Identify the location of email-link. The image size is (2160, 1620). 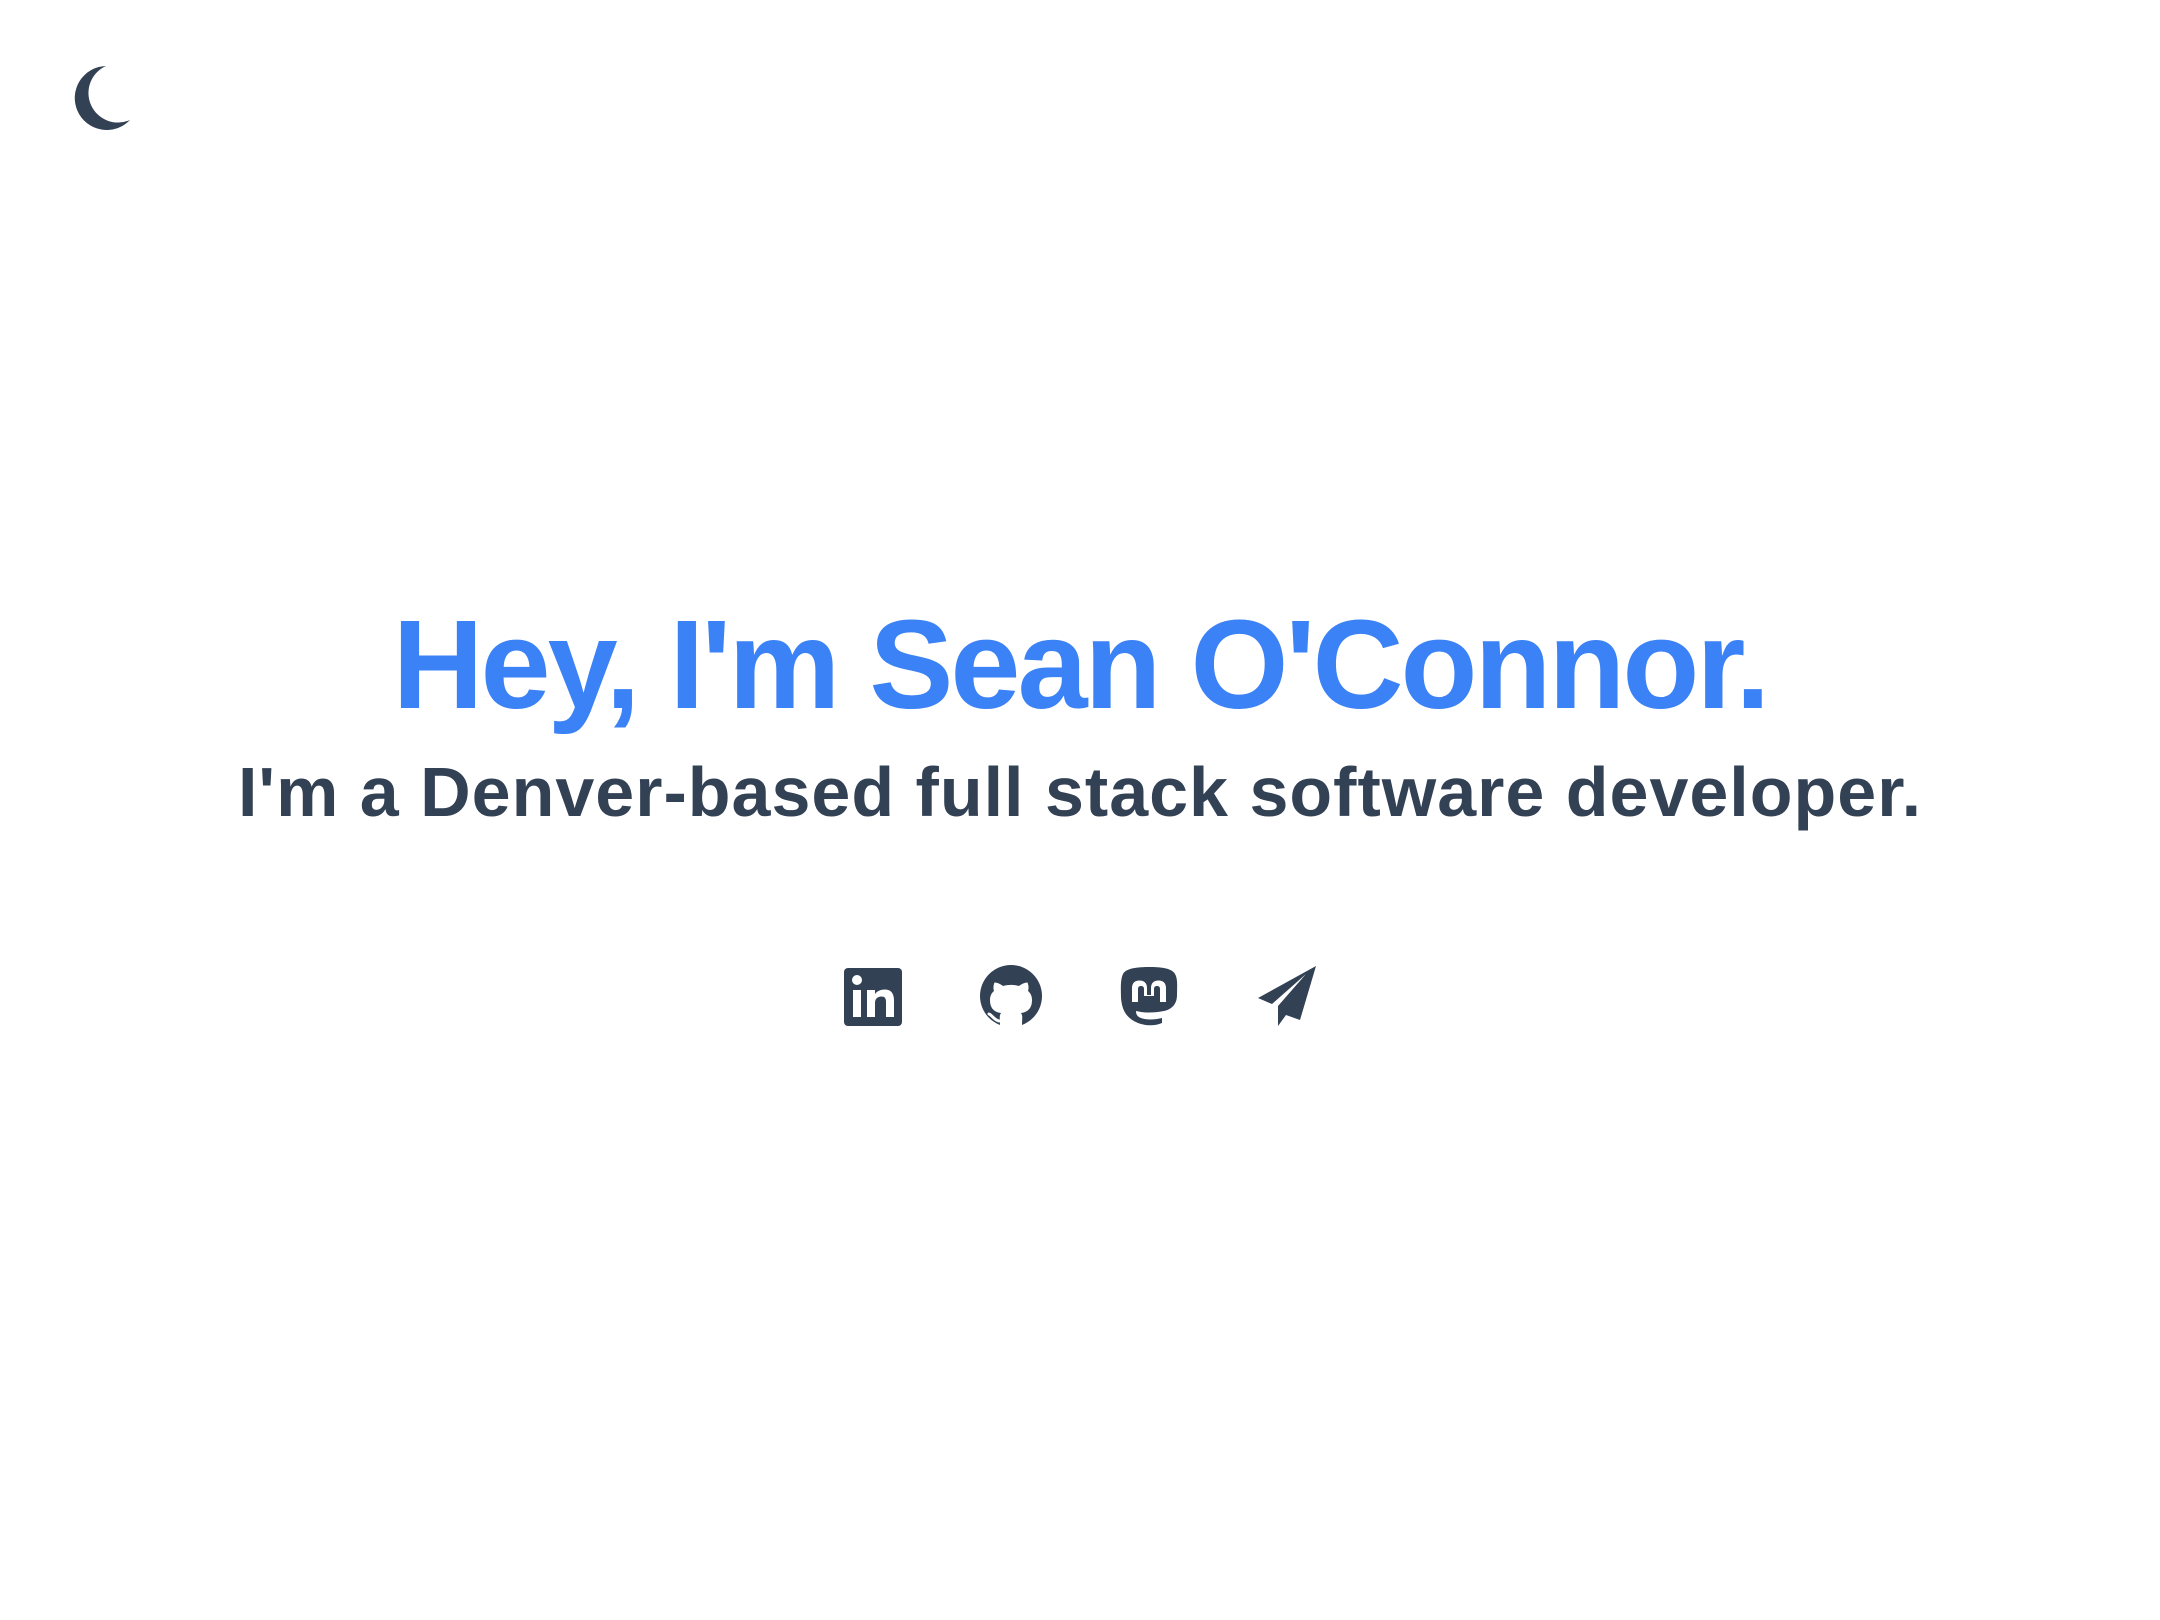
(1287, 996).